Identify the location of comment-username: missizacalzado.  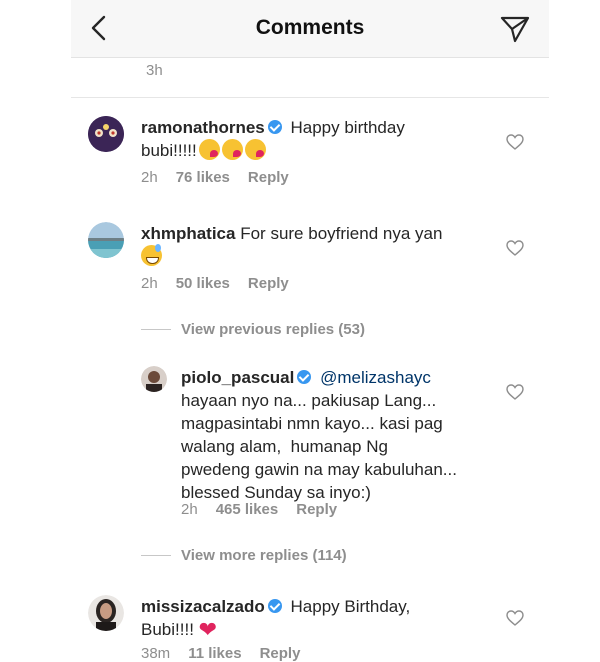
(203, 606).